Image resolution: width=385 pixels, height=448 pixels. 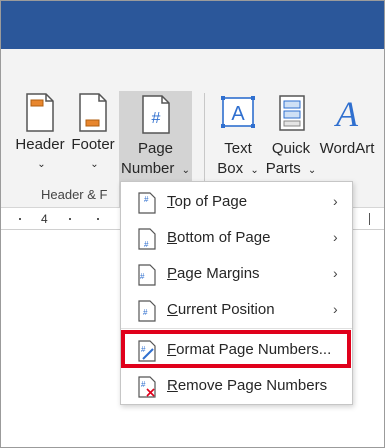 I want to click on header-footer-group-label: Header & F, so click(x=74, y=194).